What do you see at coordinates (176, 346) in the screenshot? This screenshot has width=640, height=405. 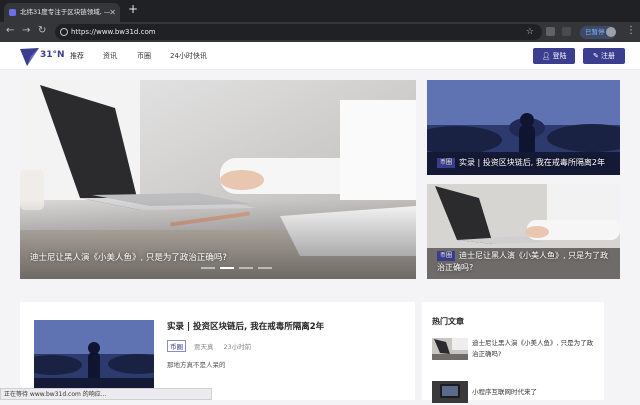 I see `article-tag: 币圈` at bounding box center [176, 346].